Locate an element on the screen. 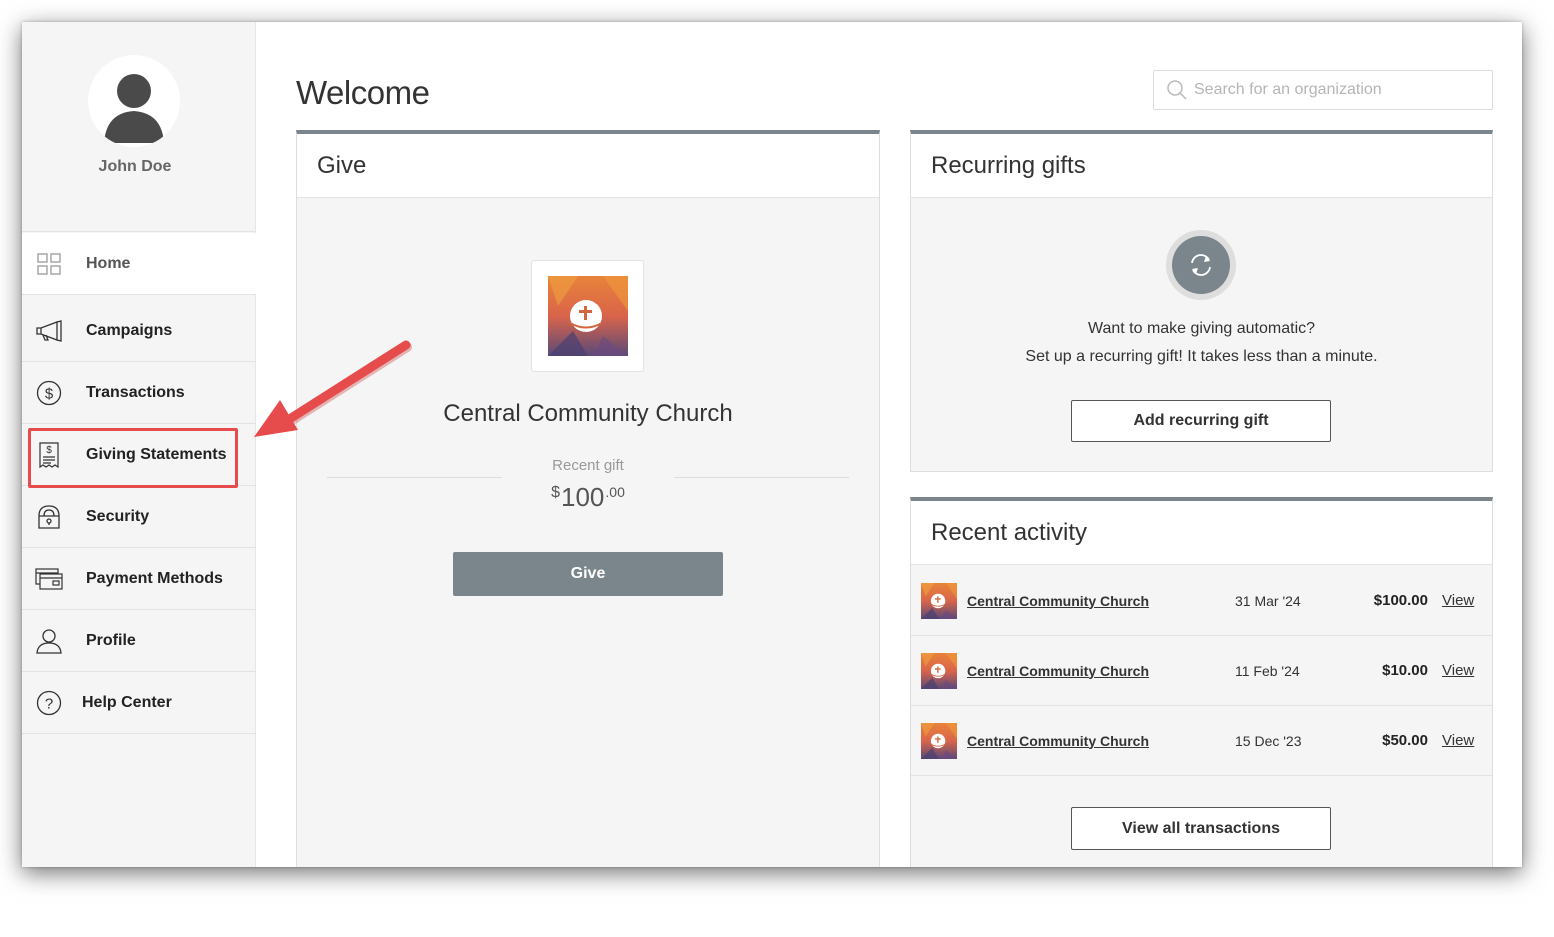  page-title: Welcome is located at coordinates (363, 92).